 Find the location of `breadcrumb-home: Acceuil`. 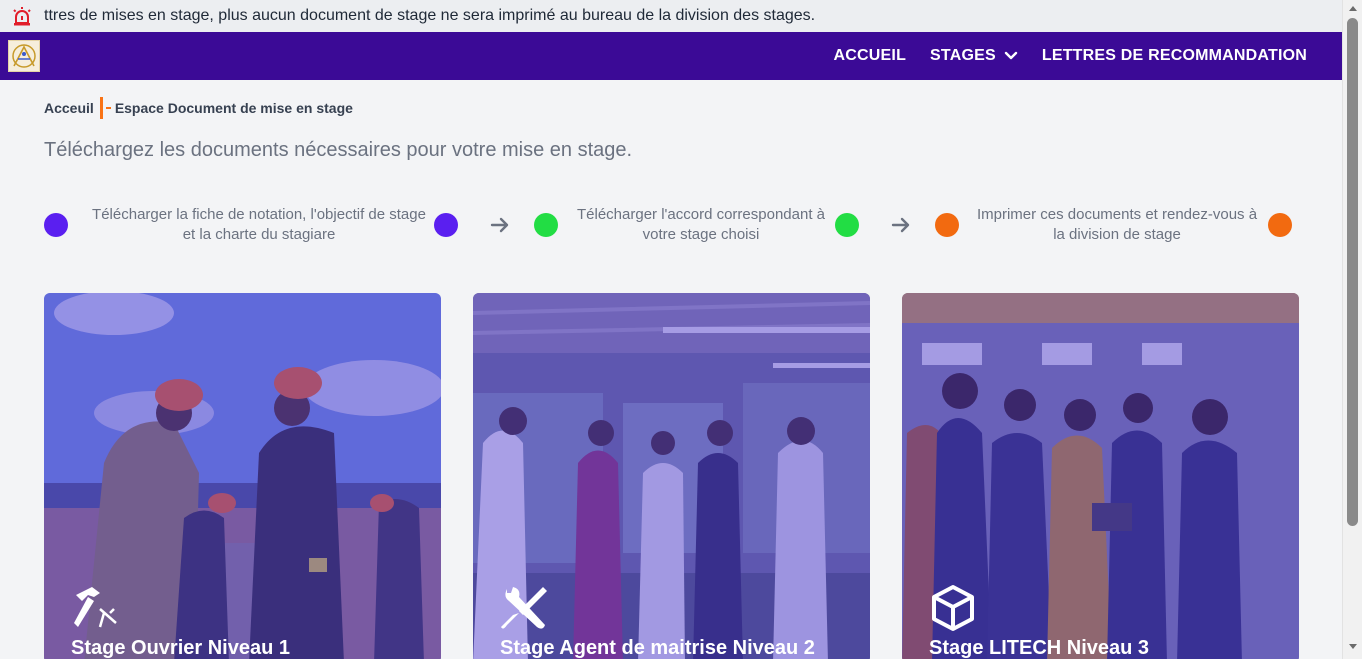

breadcrumb-home: Acceuil is located at coordinates (69, 108).